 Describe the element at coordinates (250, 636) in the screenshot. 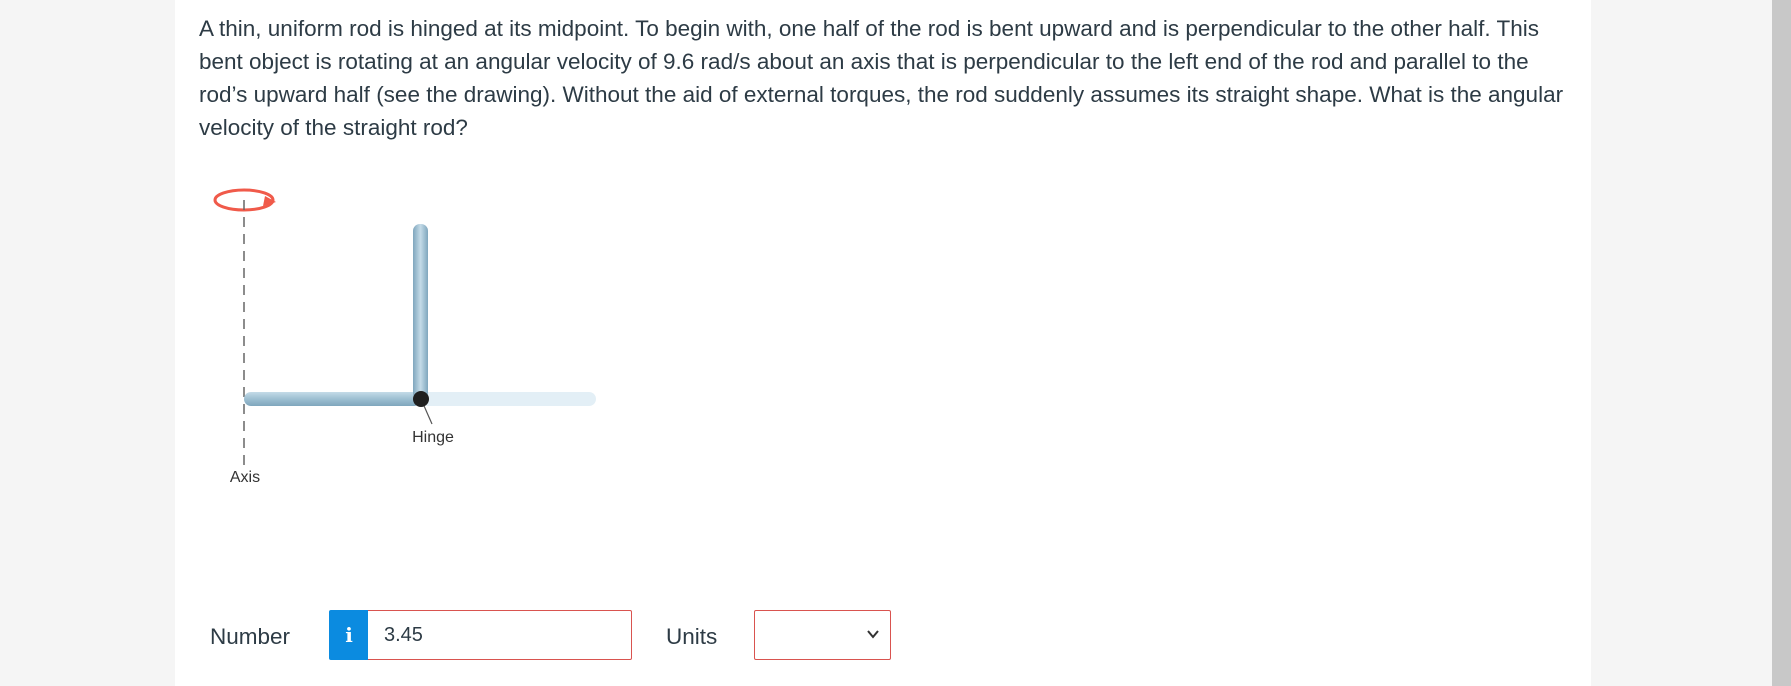

I see `number-label: Number` at that location.